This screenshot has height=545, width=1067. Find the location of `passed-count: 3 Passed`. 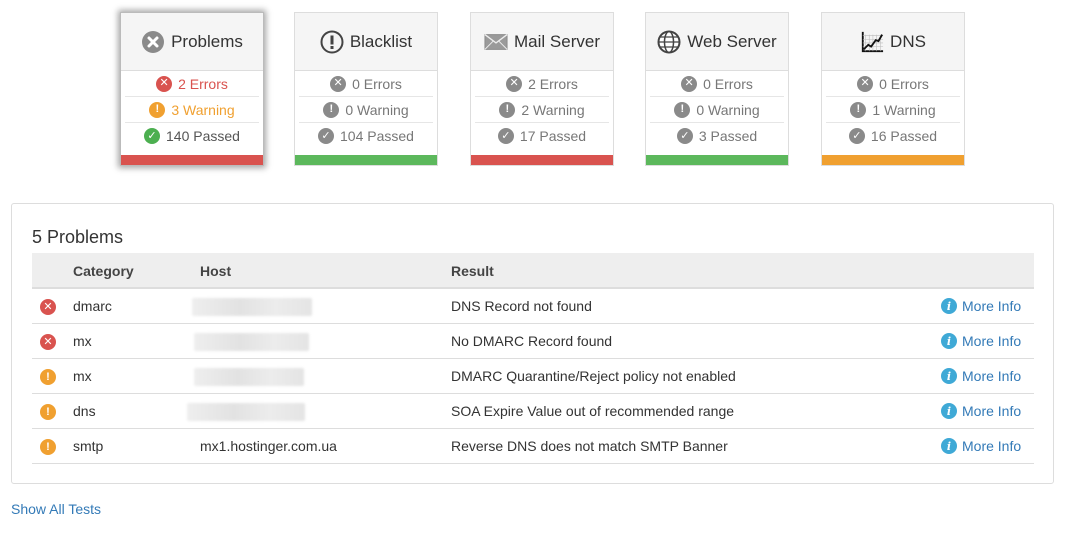

passed-count: 3 Passed is located at coordinates (728, 136).